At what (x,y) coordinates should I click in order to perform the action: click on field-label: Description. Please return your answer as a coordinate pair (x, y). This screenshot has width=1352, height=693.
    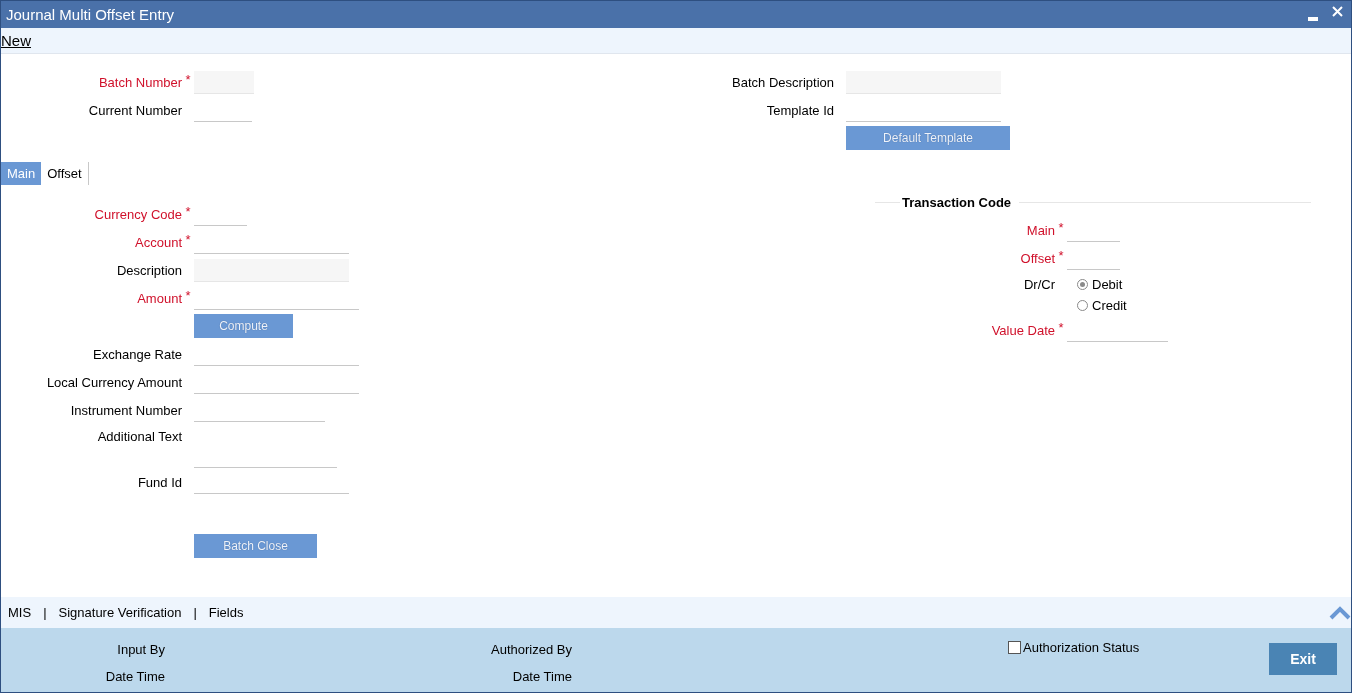
    Looking at the image, I should click on (148, 270).